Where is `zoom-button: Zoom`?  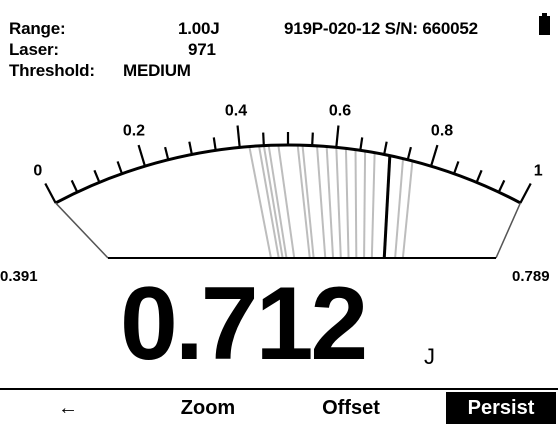 zoom-button: Zoom is located at coordinates (208, 408).